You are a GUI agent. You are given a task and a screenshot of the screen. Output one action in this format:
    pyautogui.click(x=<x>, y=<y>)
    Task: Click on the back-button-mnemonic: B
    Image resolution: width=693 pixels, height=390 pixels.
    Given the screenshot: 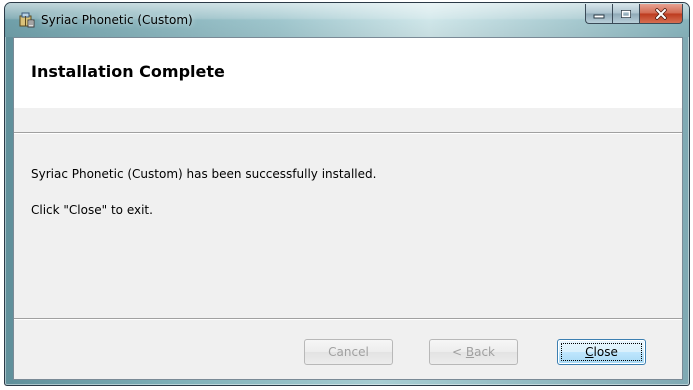 What is the action you would take?
    pyautogui.click(x=470, y=352)
    